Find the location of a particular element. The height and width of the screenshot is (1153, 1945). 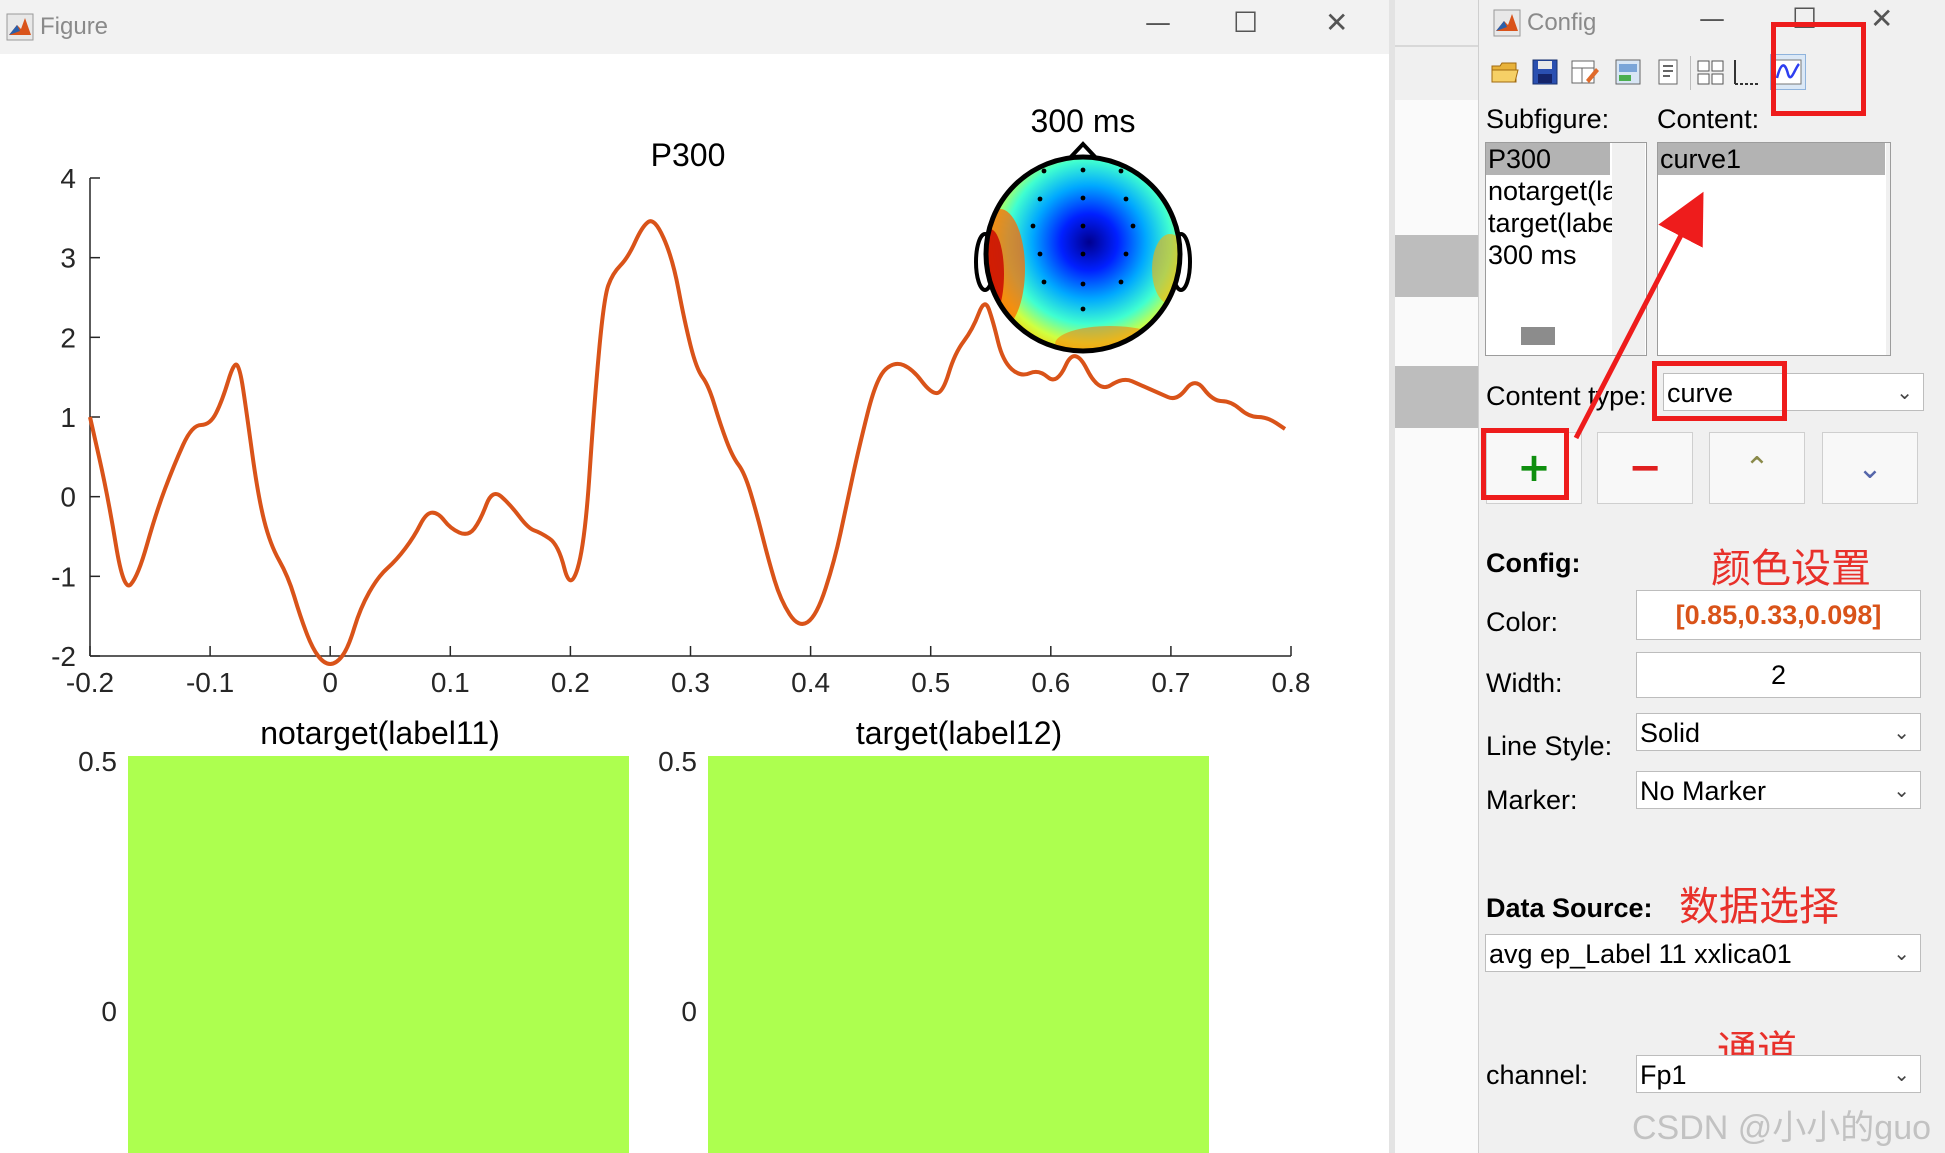

chevron-up-icon: ⌃ is located at coordinates (1757, 468).